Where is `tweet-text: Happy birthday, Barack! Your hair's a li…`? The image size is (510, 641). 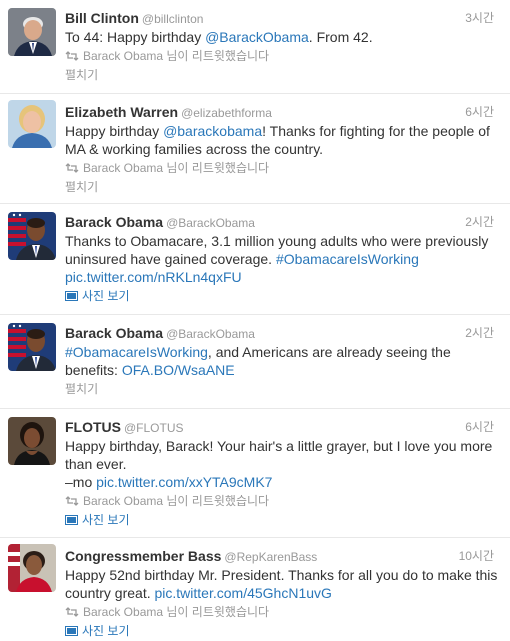
tweet-text: Happy birthday, Barack! Your hair's a li… is located at coordinates (282, 464).